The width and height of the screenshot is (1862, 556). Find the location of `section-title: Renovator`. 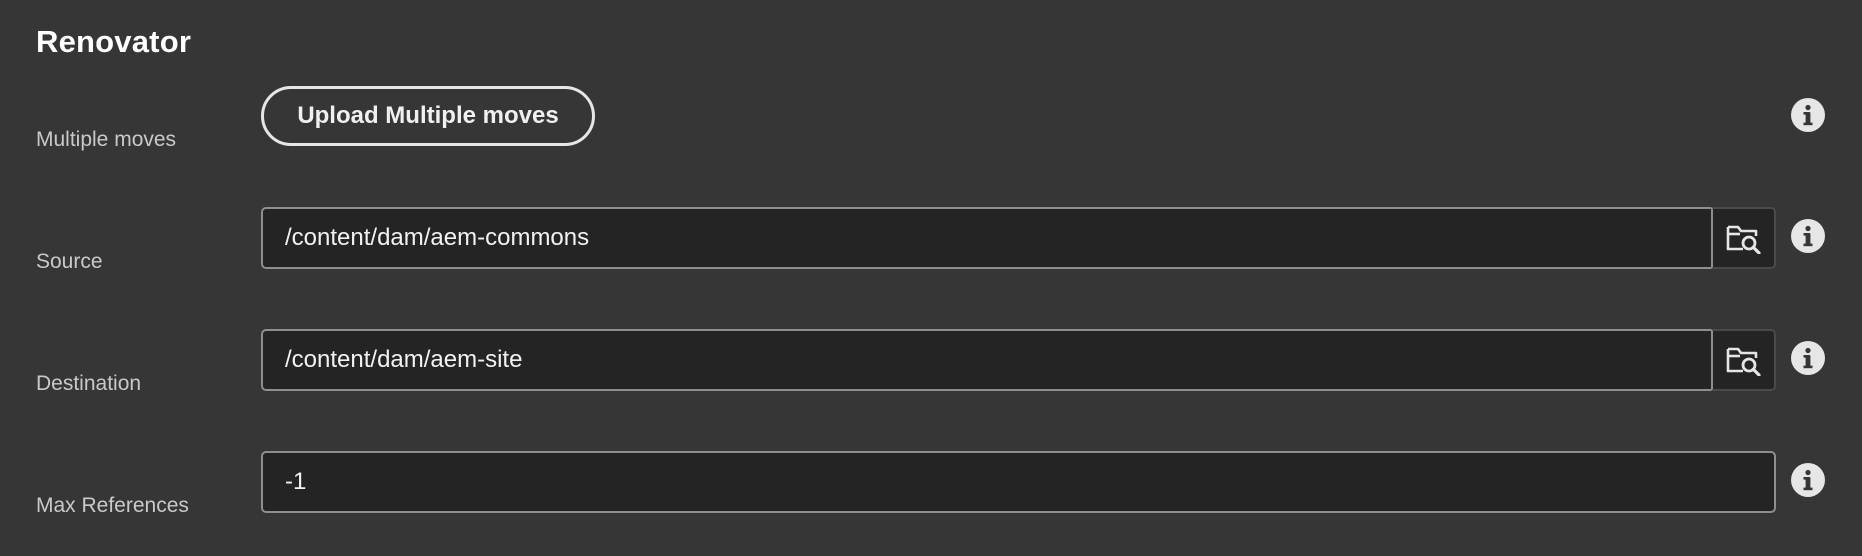

section-title: Renovator is located at coordinates (114, 41).